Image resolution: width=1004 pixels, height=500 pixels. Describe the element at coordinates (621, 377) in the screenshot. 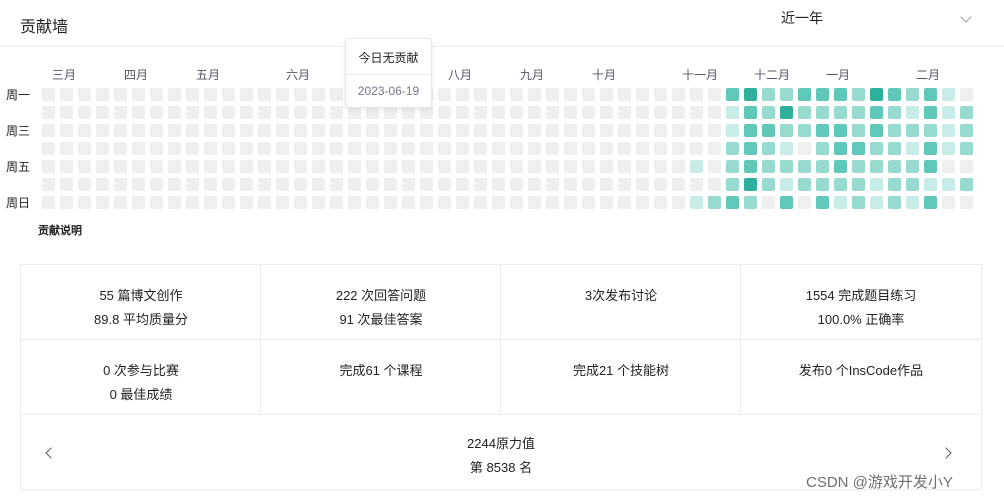

I see `stat-skill-trees: 完成21 个技能树` at that location.